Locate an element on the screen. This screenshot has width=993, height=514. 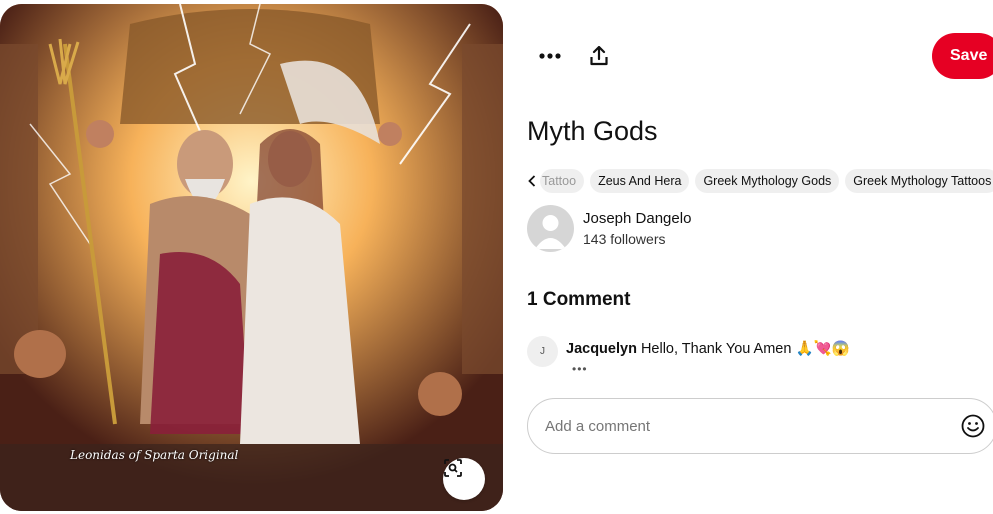
more-options-icon is located at coordinates (550, 56).